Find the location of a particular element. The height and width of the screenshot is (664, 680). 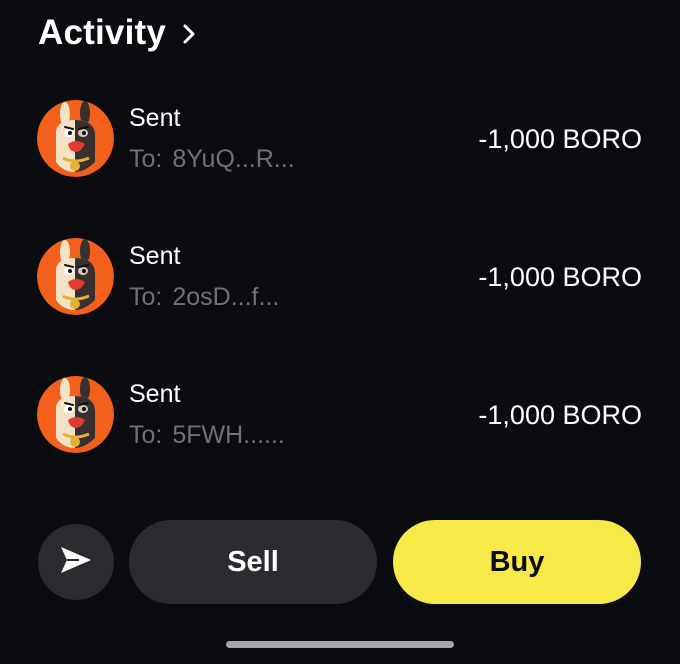

list-item: Sent To: 2osD...f... -1,000 BORO is located at coordinates (340, 286).